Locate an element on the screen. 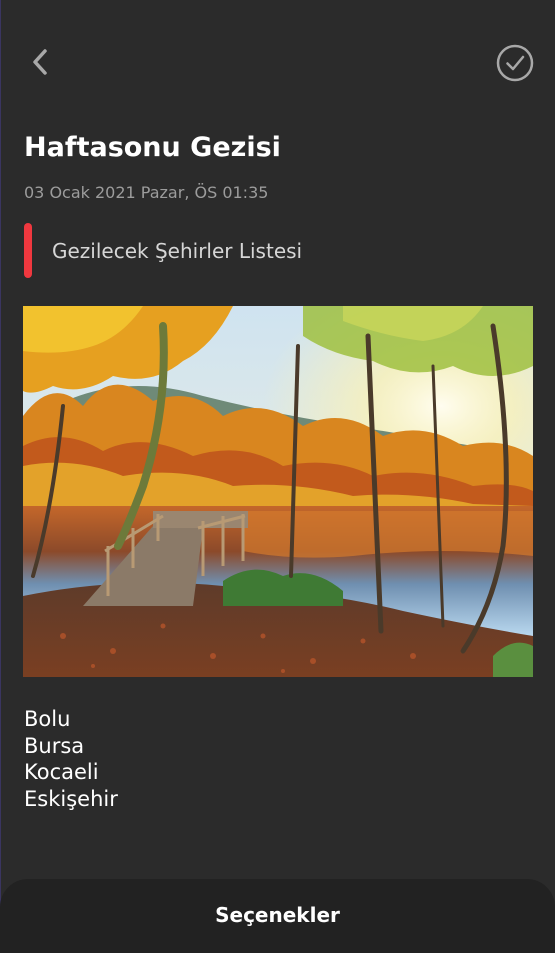 Image resolution: width=555 pixels, height=953 pixels. list-item: Eskişehir is located at coordinates (71, 798).